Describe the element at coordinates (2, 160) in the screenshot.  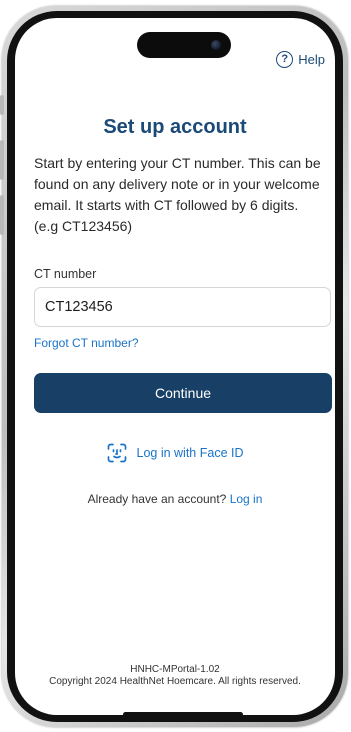
I see `side-button-volume-up` at that location.